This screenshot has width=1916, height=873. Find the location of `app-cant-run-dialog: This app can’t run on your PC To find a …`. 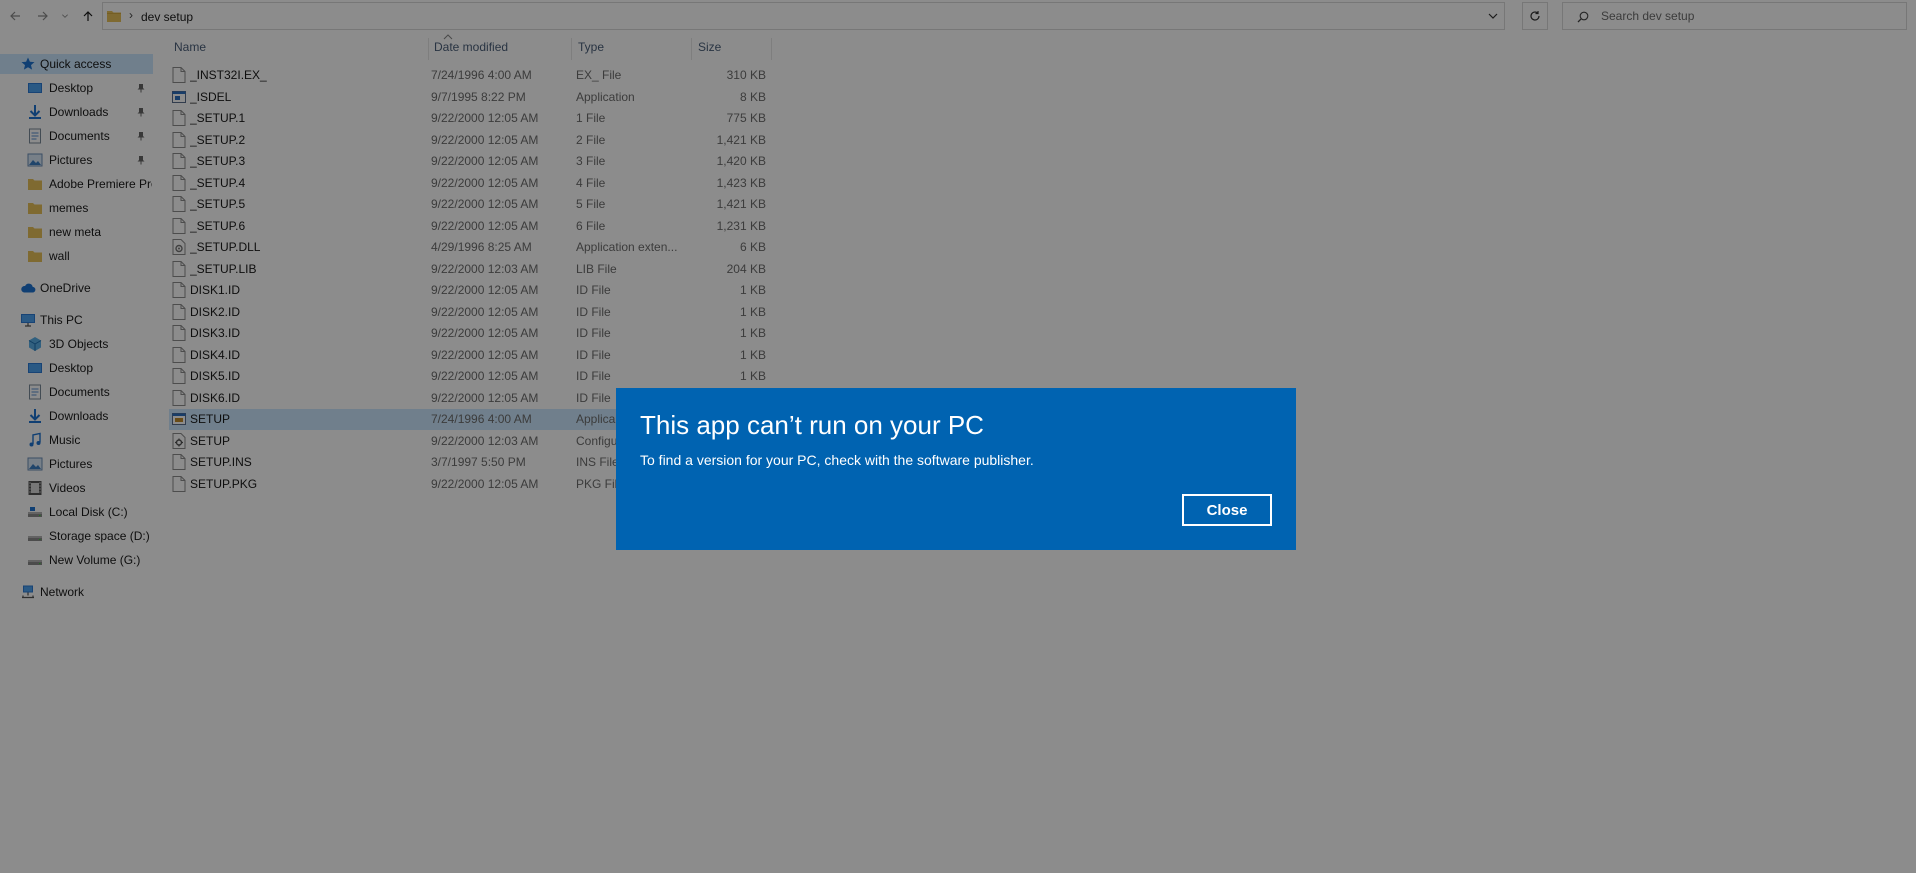

app-cant-run-dialog: This app can’t run on your PC To find a … is located at coordinates (956, 469).